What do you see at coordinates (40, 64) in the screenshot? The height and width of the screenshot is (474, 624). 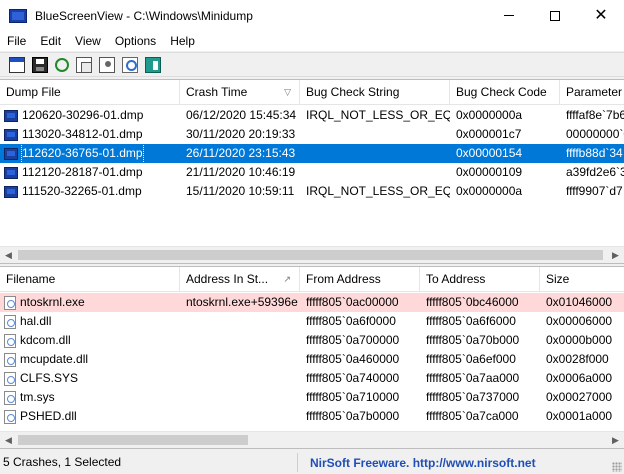 I see `save-icon` at bounding box center [40, 64].